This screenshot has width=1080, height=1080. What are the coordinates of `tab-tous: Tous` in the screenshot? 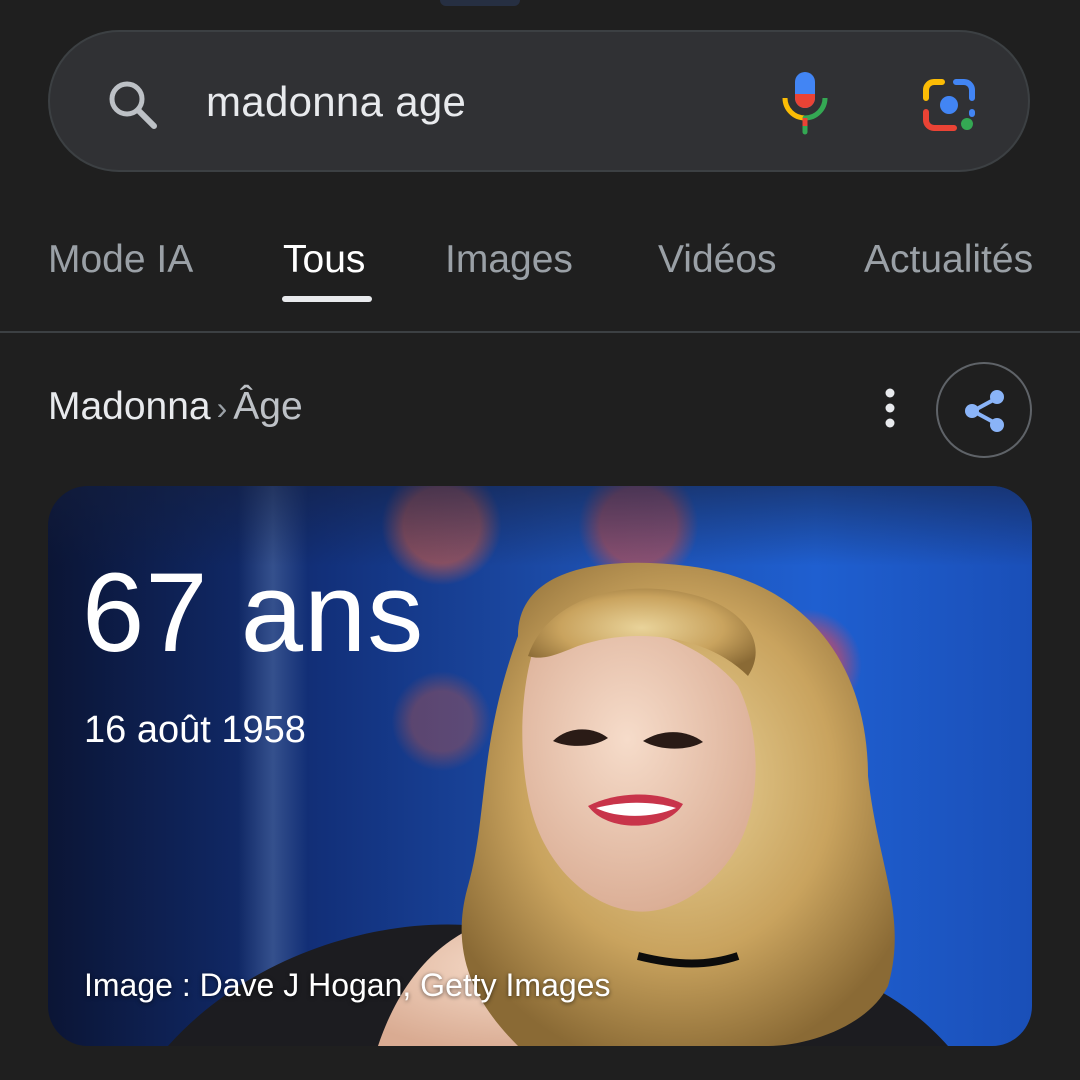 It's located at (324, 260).